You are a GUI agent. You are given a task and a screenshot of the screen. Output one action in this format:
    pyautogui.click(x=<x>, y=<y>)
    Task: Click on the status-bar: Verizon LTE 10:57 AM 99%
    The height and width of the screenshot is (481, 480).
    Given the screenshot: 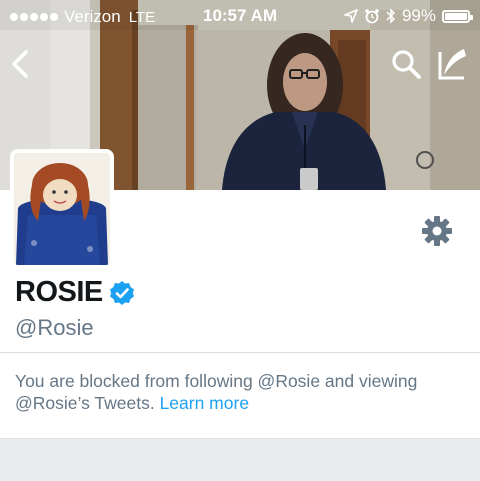 What is the action you would take?
    pyautogui.click(x=240, y=16)
    